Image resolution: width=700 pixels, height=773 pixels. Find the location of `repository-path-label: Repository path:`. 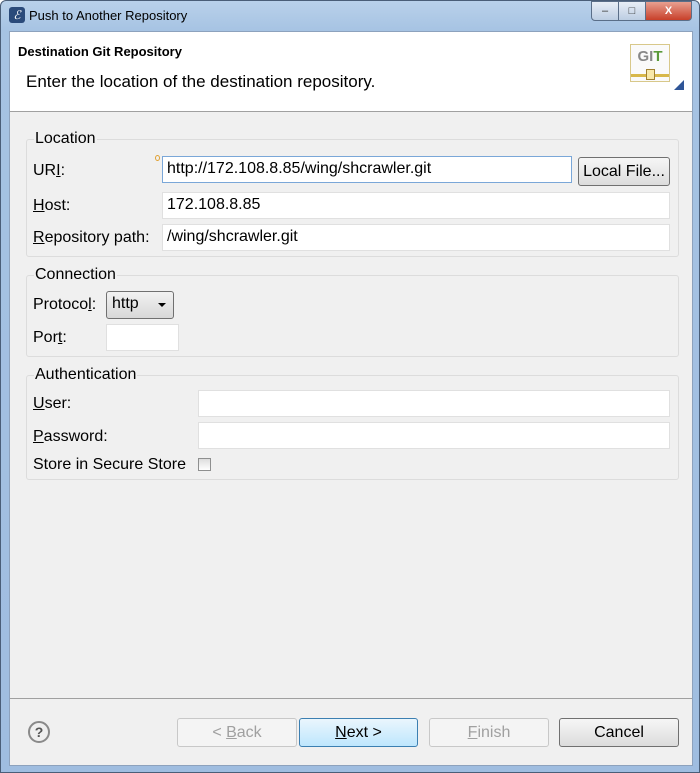

repository-path-label: Repository path: is located at coordinates (91, 237).